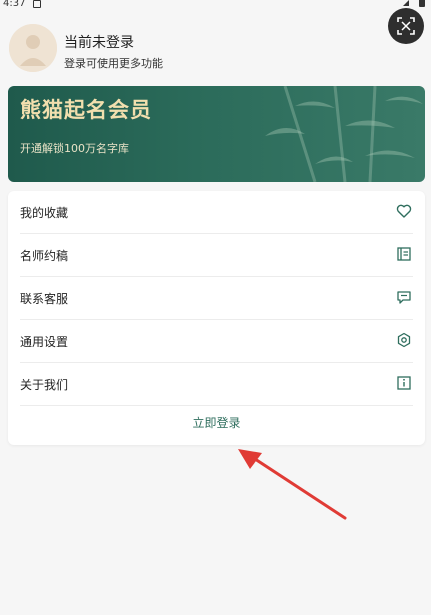 This screenshot has width=431, height=615. Describe the element at coordinates (215, 6) in the screenshot. I see `status-bar: 4:37` at that location.